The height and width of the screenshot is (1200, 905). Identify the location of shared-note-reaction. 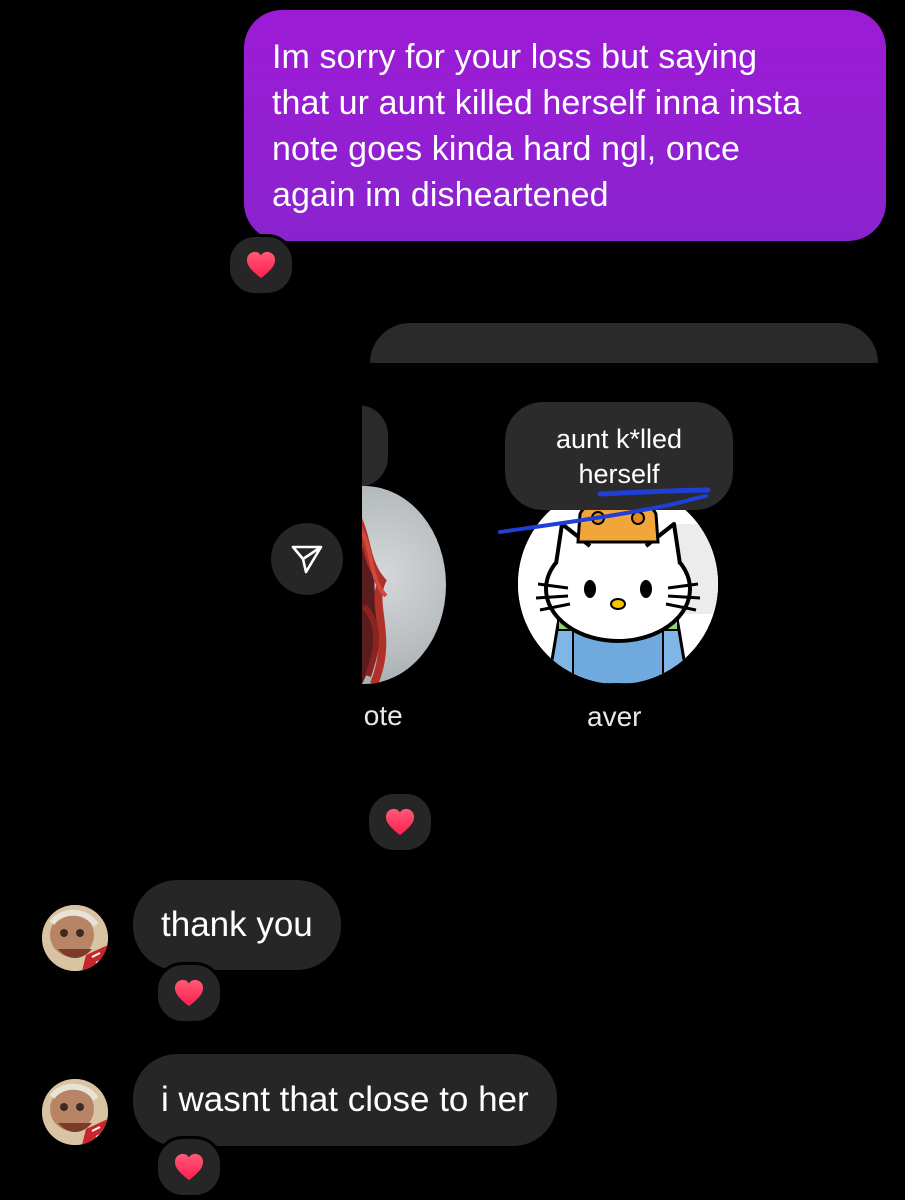
(400, 822).